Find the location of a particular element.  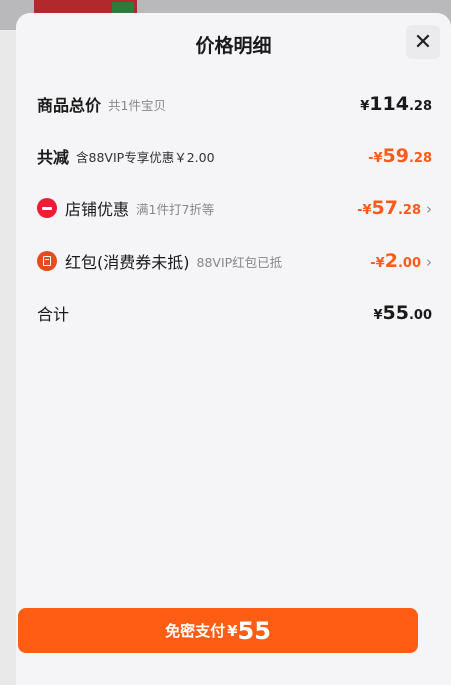

amount-integer: 59 is located at coordinates (395, 156).